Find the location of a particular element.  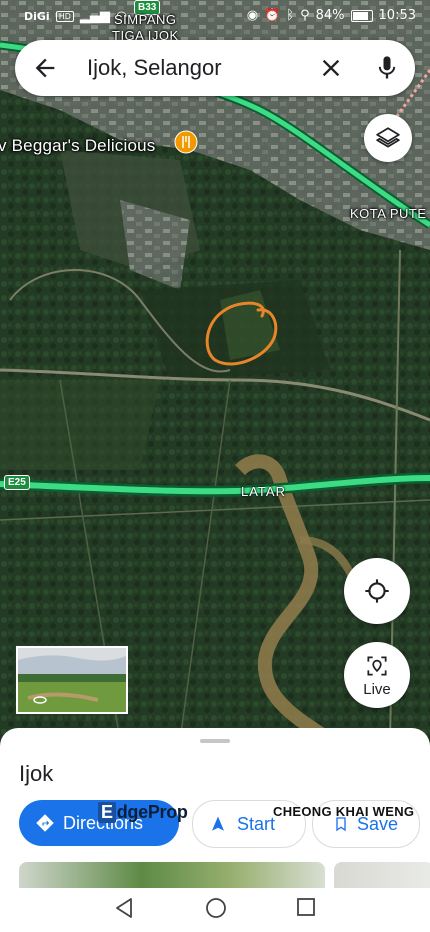

my-location-button is located at coordinates (377, 591).